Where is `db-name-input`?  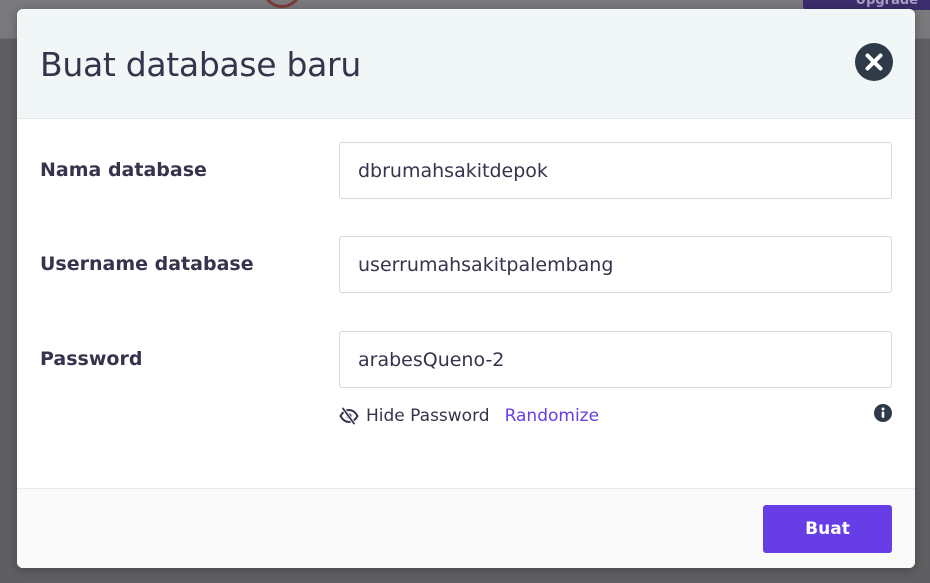 db-name-input is located at coordinates (615, 170).